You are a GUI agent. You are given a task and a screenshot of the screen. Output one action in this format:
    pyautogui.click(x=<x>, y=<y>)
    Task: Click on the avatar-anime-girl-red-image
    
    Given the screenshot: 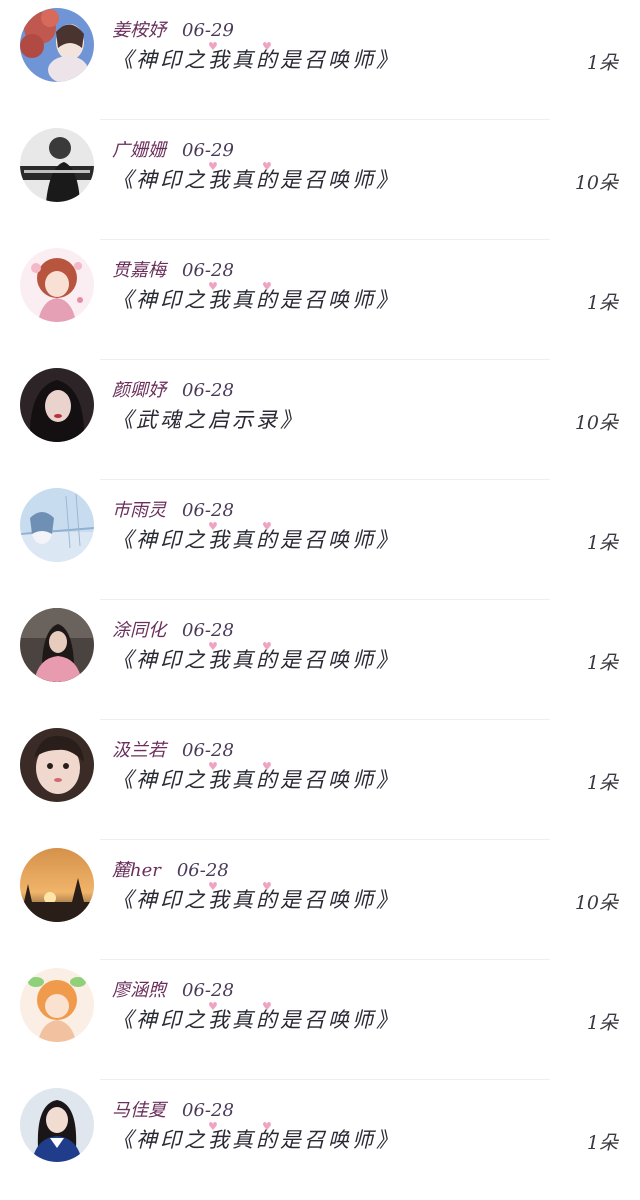 What is the action you would take?
    pyautogui.click(x=57, y=285)
    